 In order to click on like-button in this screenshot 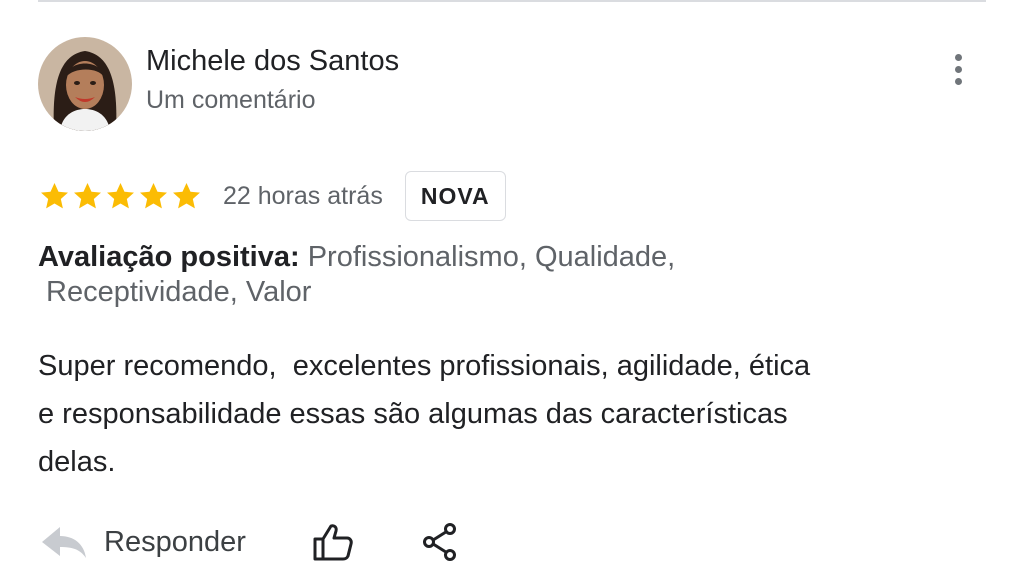, I will do `click(333, 542)`.